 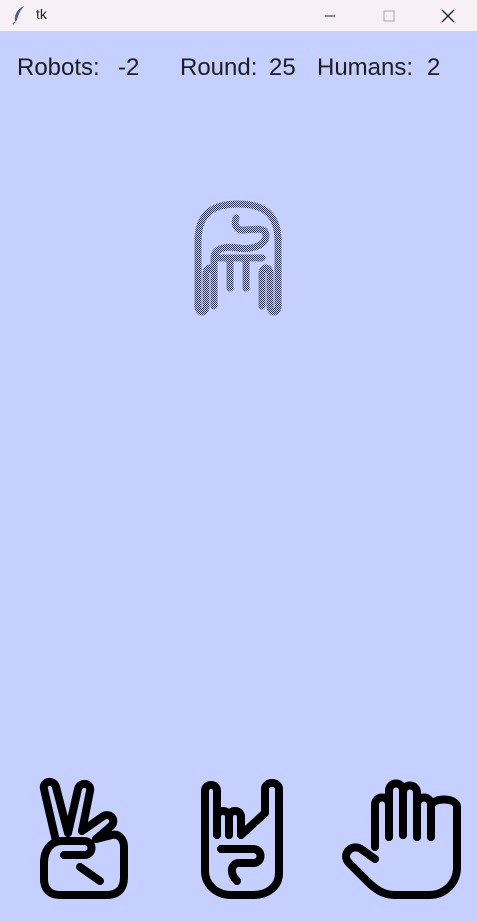 I want to click on lizard-choice-button, so click(x=245, y=839).